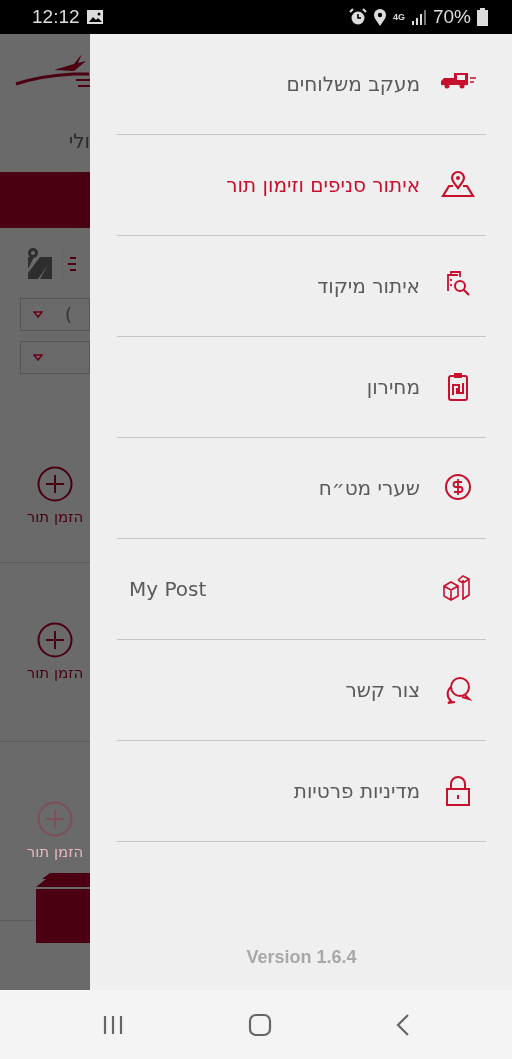 The height and width of the screenshot is (1059, 512). What do you see at coordinates (301, 286) in the screenshot?
I see `menu-item: איתור מיקוד` at bounding box center [301, 286].